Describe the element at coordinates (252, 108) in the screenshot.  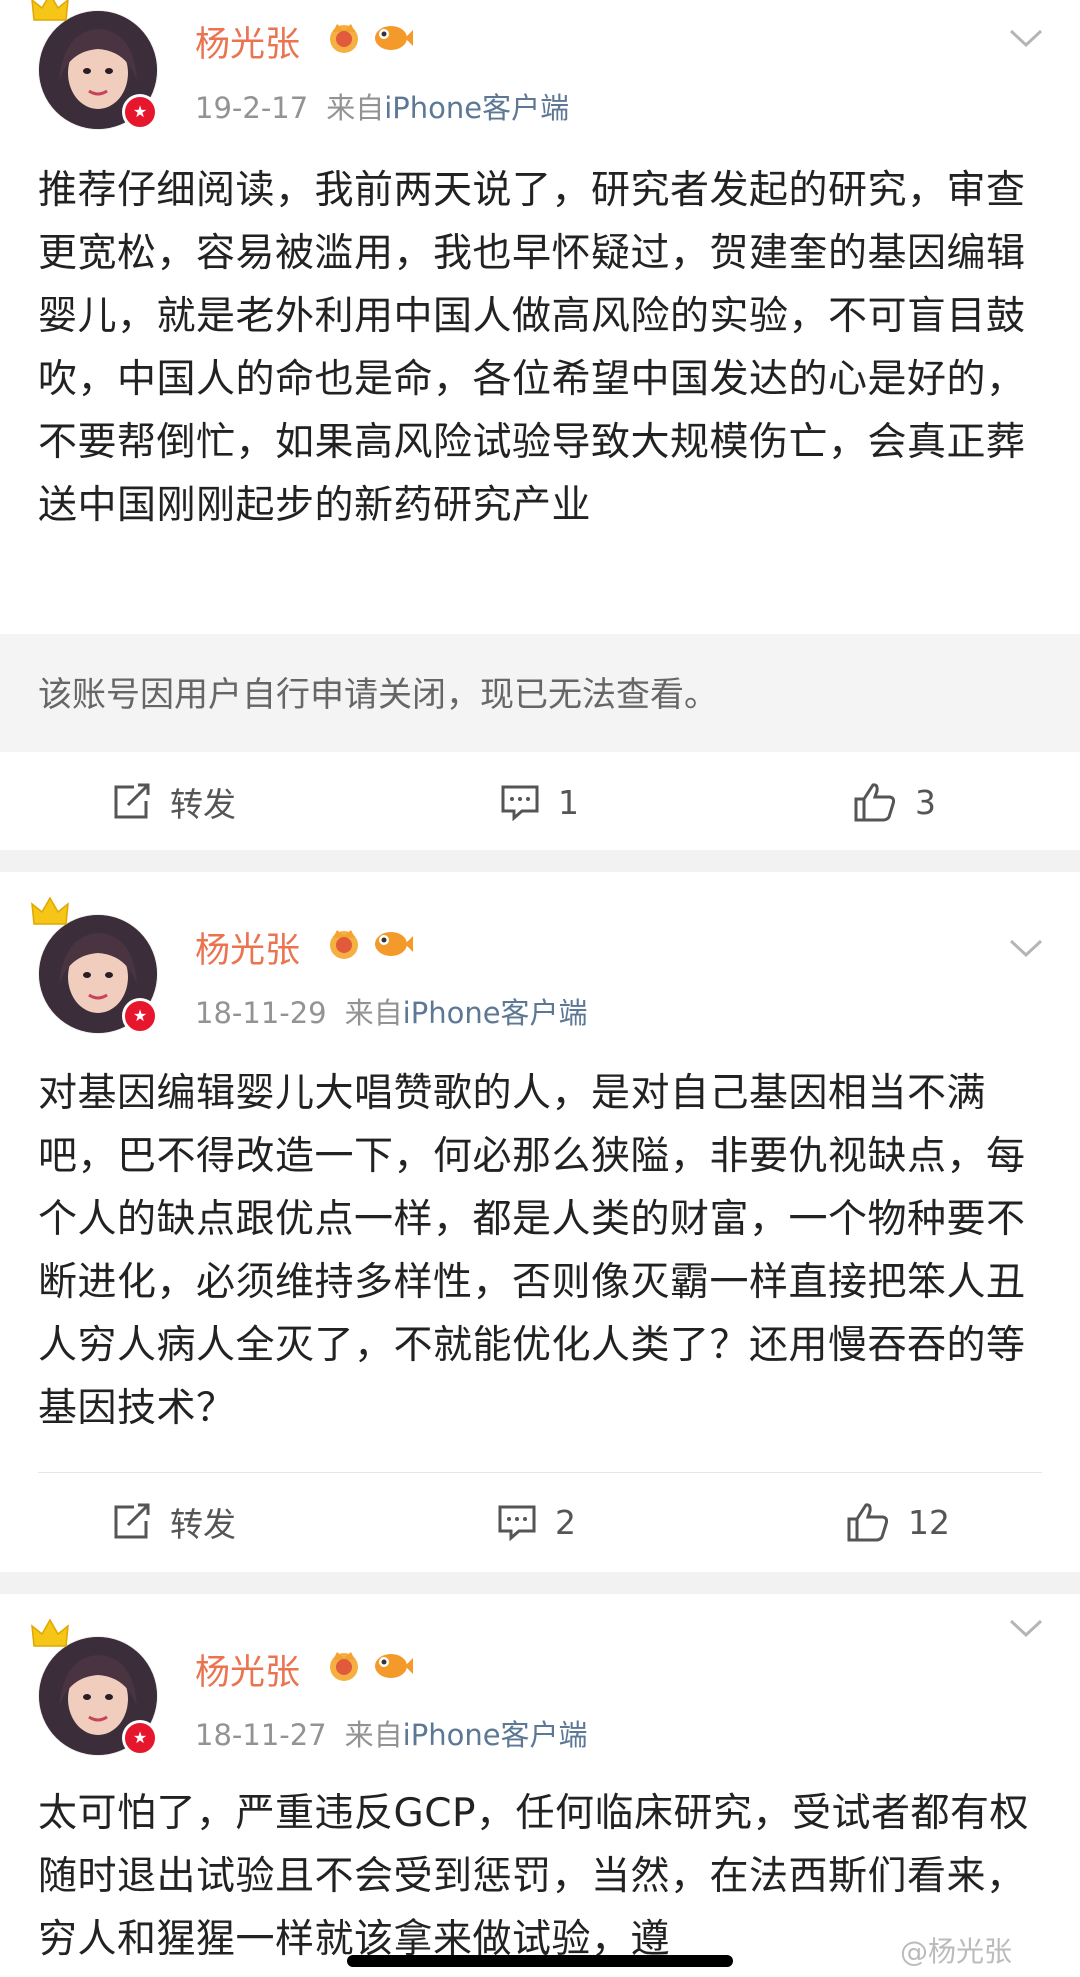
I see `post-date: 19-2-17` at that location.